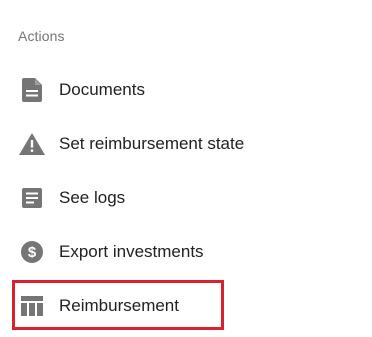 The height and width of the screenshot is (337, 372). Describe the element at coordinates (152, 143) in the screenshot. I see `menu-item-label: Set reimbursement state` at that location.